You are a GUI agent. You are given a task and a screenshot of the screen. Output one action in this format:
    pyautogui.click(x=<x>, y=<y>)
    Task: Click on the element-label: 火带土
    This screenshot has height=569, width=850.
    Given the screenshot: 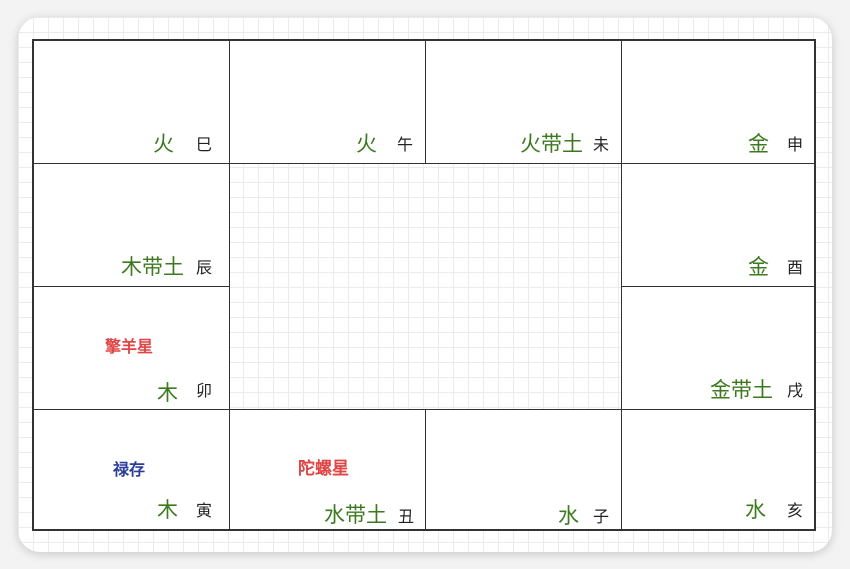 What is the action you would take?
    pyautogui.click(x=551, y=144)
    